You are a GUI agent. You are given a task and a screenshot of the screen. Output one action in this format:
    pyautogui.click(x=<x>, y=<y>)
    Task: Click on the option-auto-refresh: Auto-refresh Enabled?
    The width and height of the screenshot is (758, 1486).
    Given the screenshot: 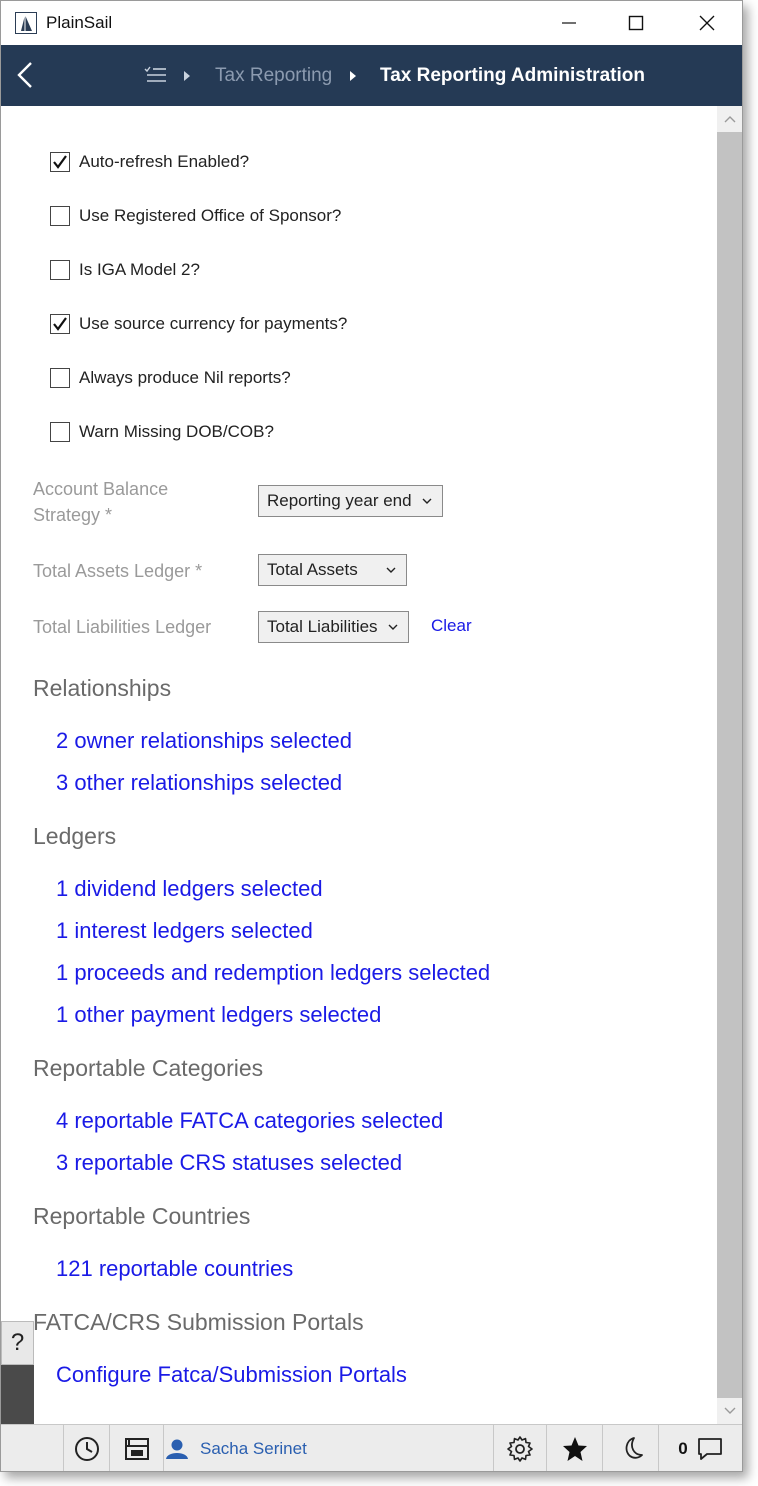 What is the action you would take?
    pyautogui.click(x=149, y=162)
    